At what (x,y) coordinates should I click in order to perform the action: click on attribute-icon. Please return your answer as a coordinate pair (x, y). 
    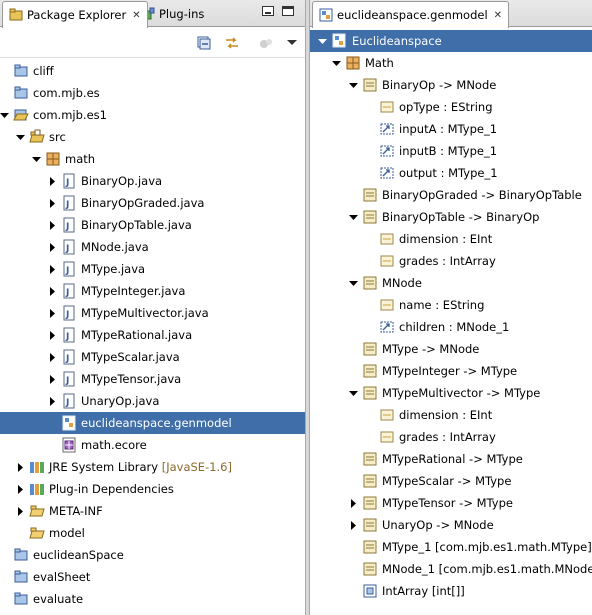
    Looking at the image, I should click on (387, 261).